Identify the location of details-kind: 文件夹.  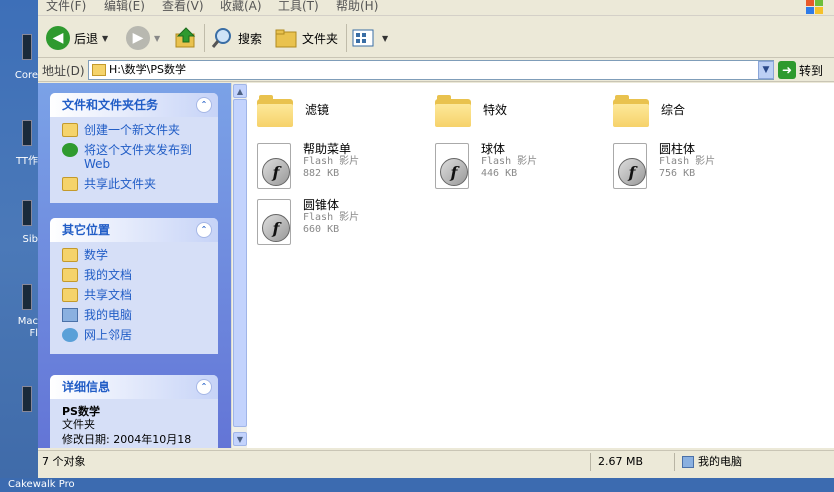
(78, 424).